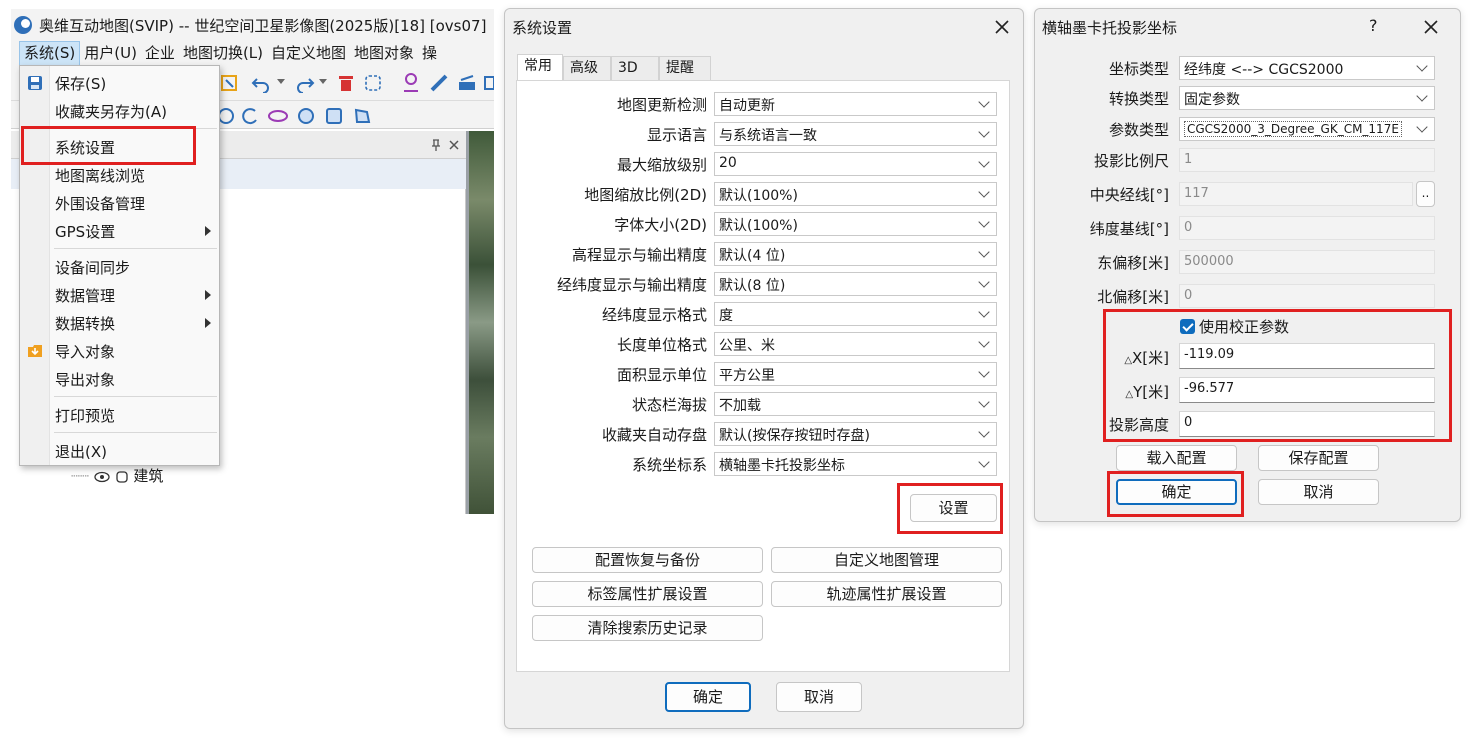  What do you see at coordinates (429, 53) in the screenshot?
I see `menu-more: 操` at bounding box center [429, 53].